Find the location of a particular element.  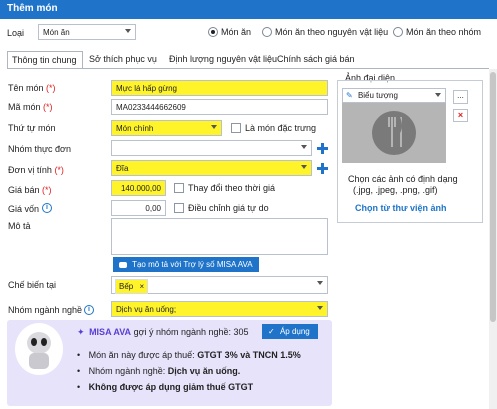

add-unit-icon is located at coordinates (322, 168).